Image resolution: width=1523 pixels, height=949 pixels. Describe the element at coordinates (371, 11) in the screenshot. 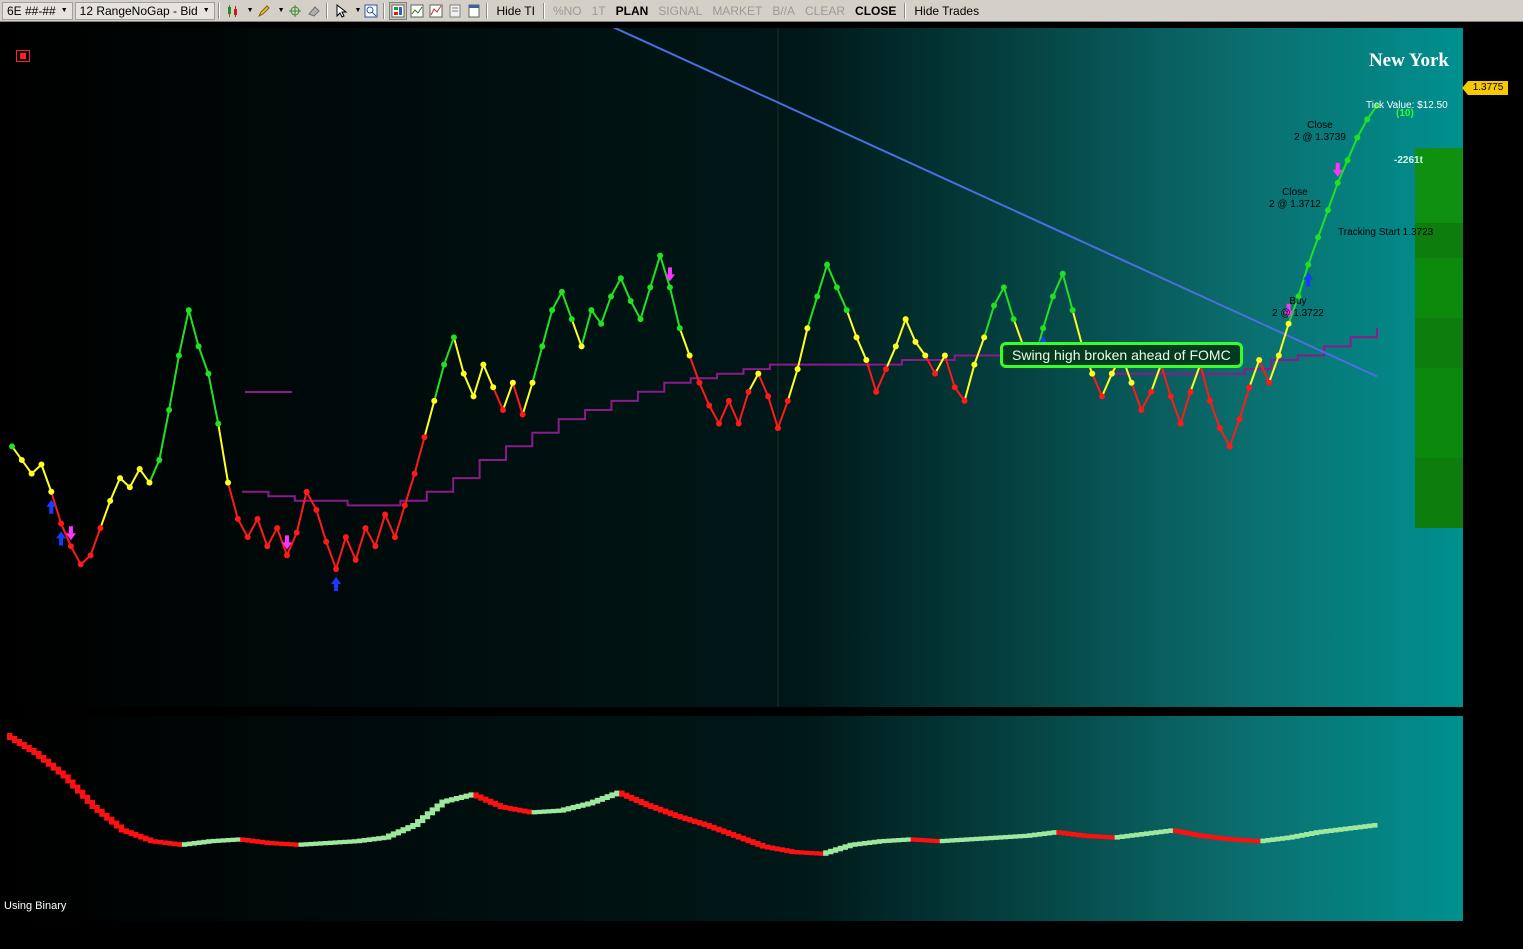

I see `zoom-icon` at that location.